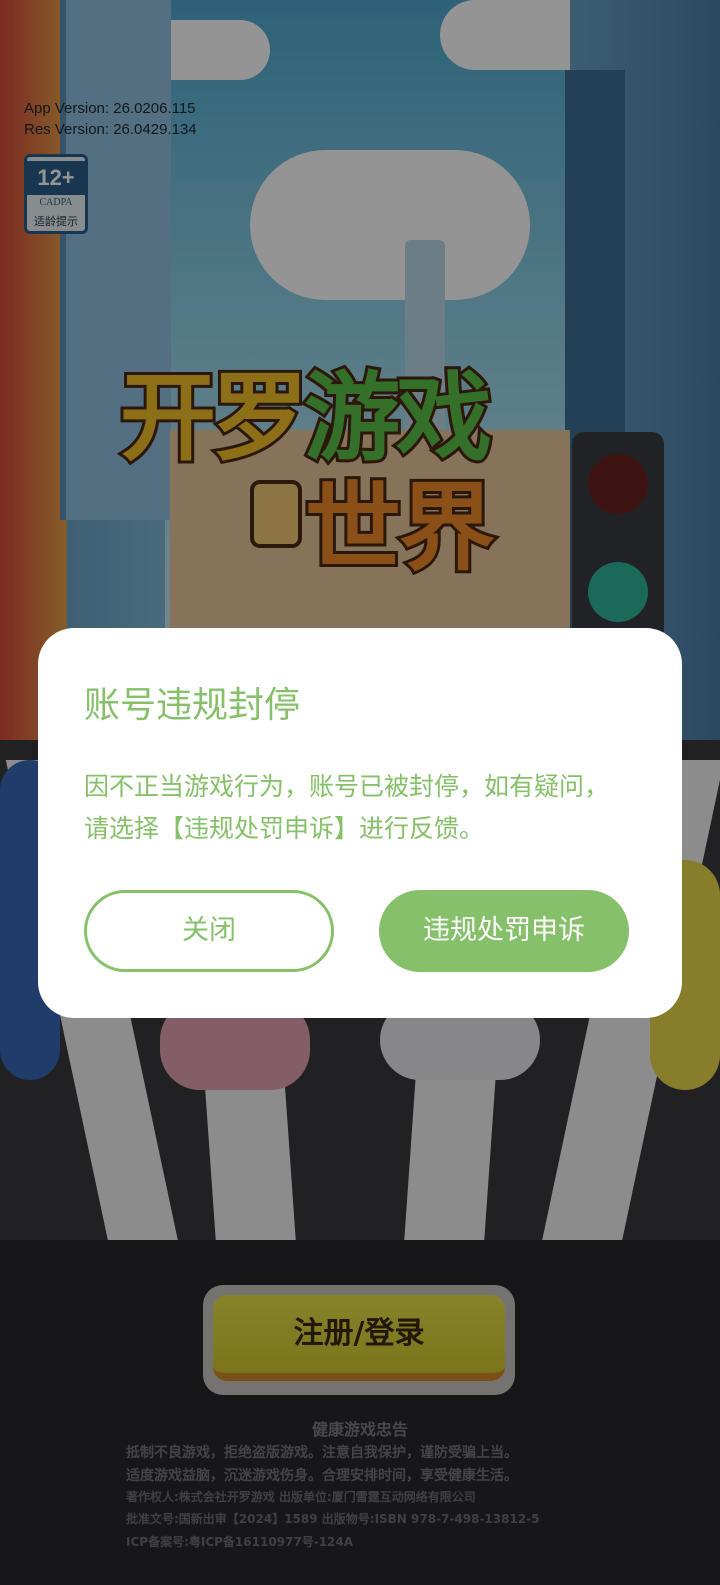 The image size is (720, 1585). What do you see at coordinates (347, 807) in the screenshot?
I see `dialog-message: 因不正当游戏行为，账号已被封停，如有疑问，请选择【违规处罚申诉】进行反馈。` at bounding box center [347, 807].